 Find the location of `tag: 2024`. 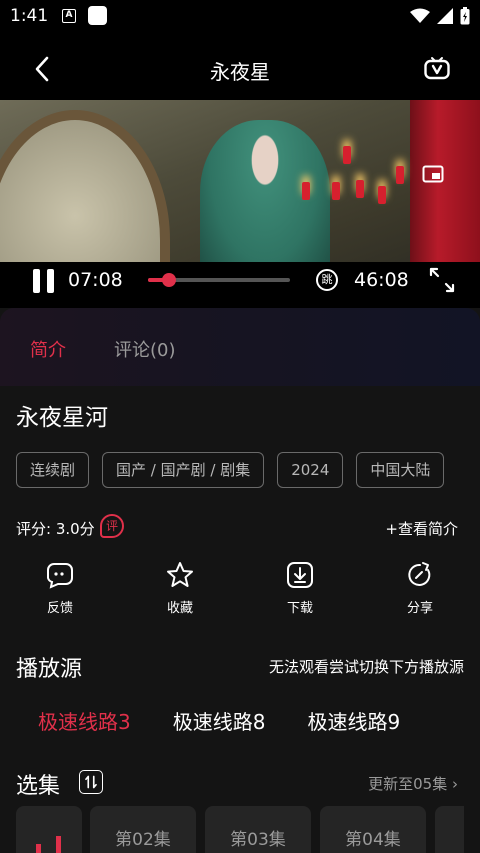

tag: 2024 is located at coordinates (310, 470).